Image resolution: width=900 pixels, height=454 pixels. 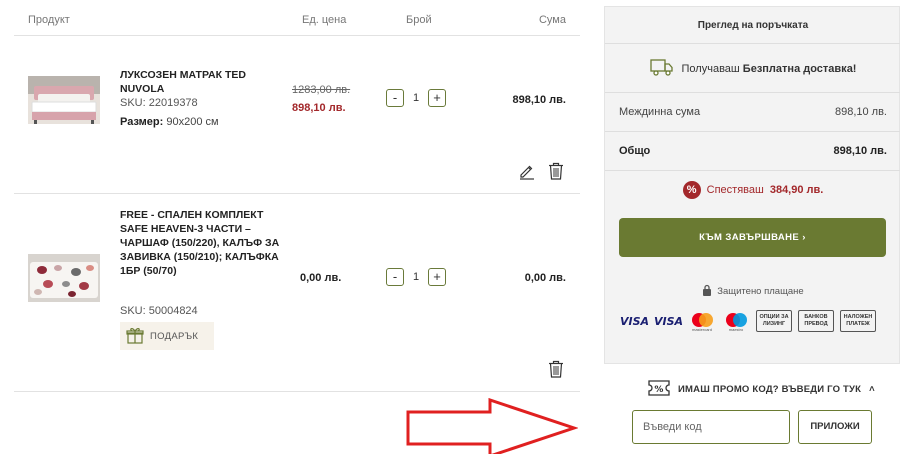 I want to click on maestro-caption: maestro, so click(x=736, y=329).